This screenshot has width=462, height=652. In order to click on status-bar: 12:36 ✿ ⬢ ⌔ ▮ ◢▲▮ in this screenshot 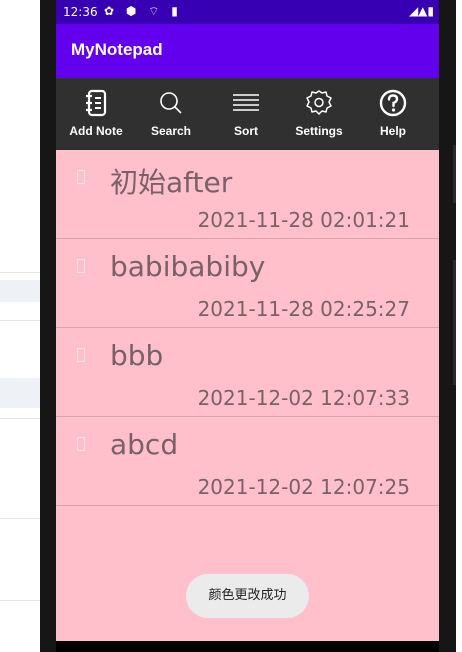, I will do `click(247, 12)`.